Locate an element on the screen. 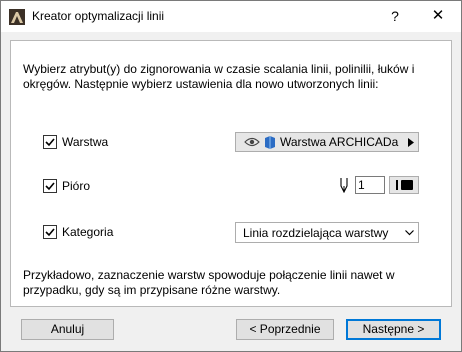  pen-color-swatch is located at coordinates (407, 185).